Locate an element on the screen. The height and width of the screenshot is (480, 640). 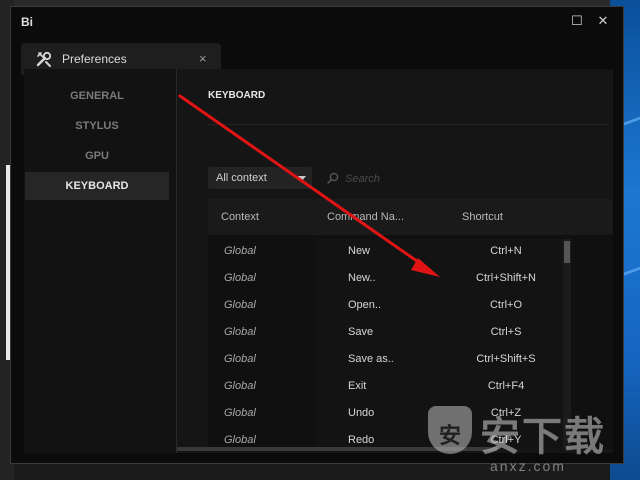
shield-icon: 安 is located at coordinates (450, 430).